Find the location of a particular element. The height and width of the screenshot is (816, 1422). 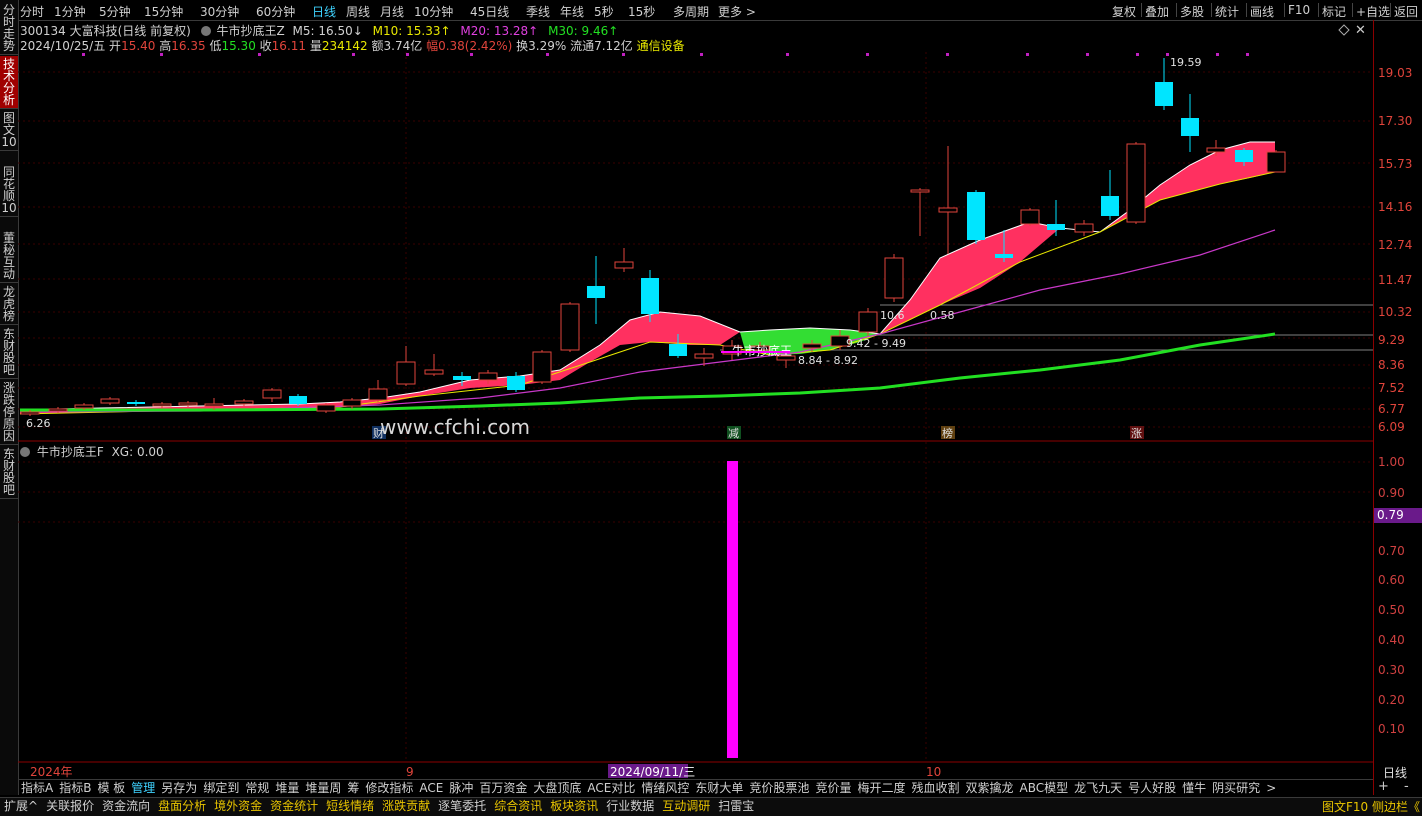

indicator-tab: 管理 is located at coordinates (143, 788).